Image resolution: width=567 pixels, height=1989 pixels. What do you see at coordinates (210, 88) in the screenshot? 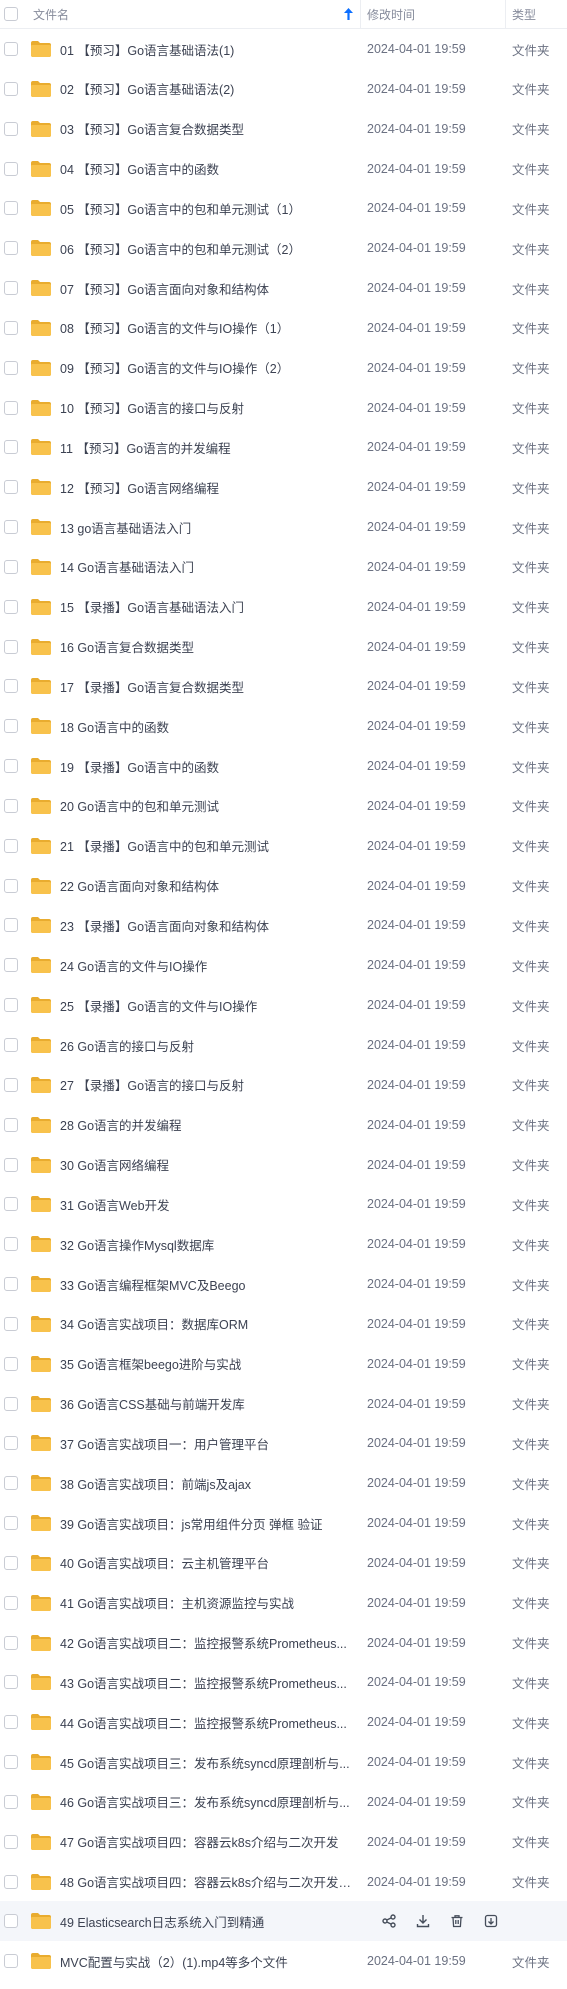
I see `file-name: 02 【预习】Go语言基础语法(2)` at bounding box center [210, 88].